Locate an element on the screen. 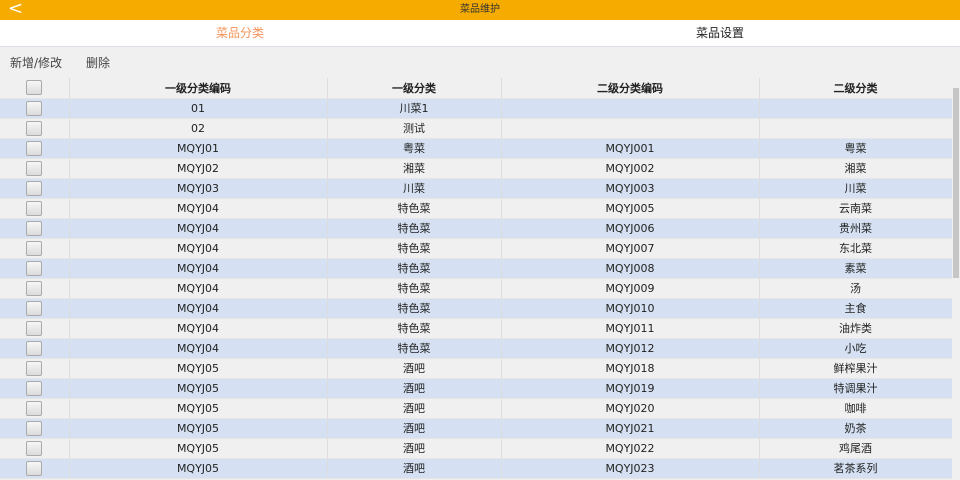 The image size is (960, 480). table-row: MQYJ05 酒吧 MQYJ023 茗茶系列 is located at coordinates (476, 468).